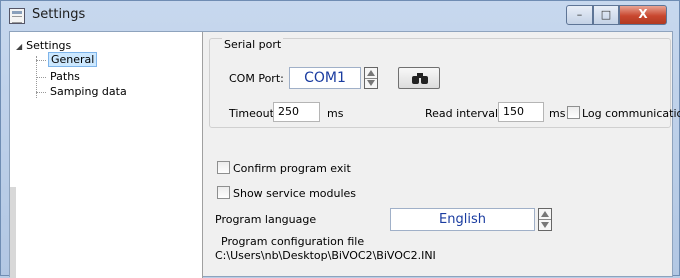  I want to click on minimize-button: –, so click(579, 15).